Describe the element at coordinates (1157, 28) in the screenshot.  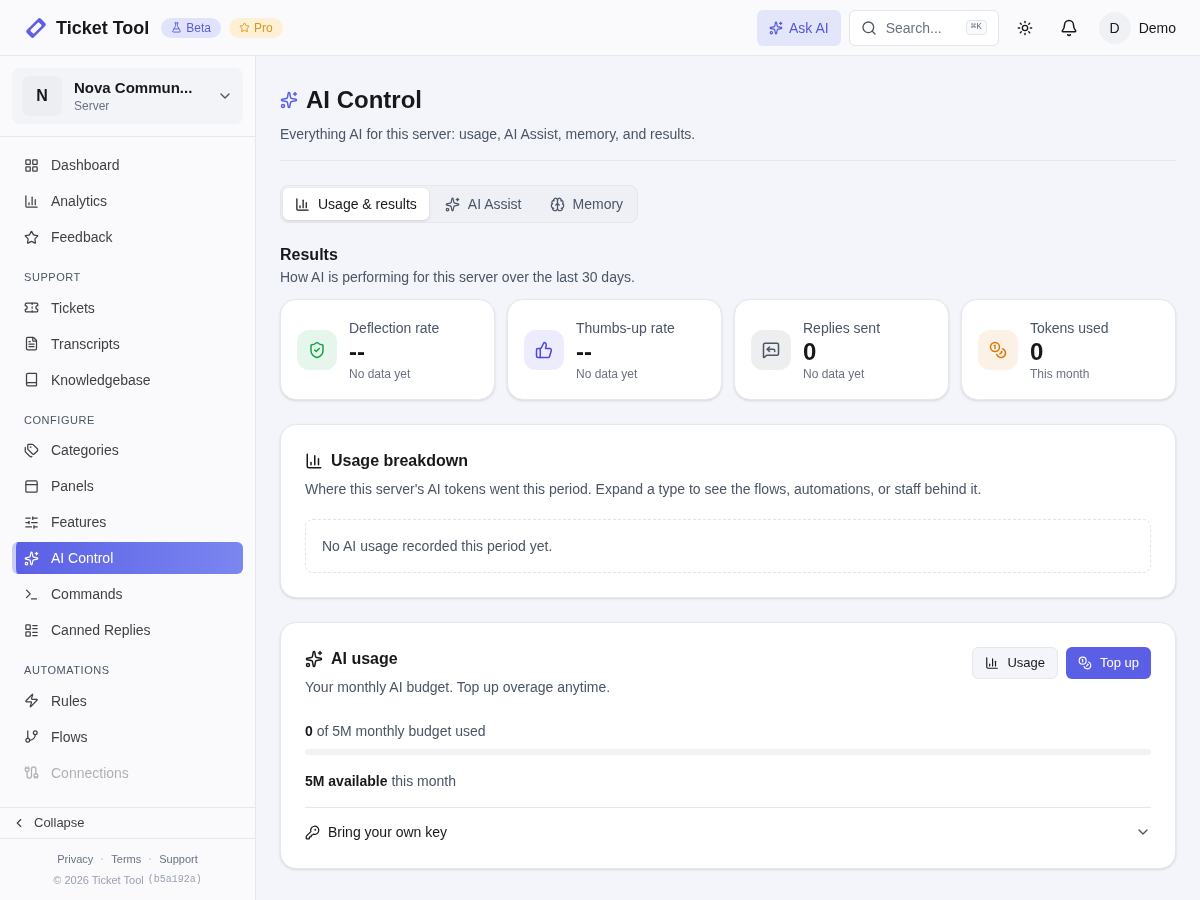
I see `user-name: Demo` at that location.